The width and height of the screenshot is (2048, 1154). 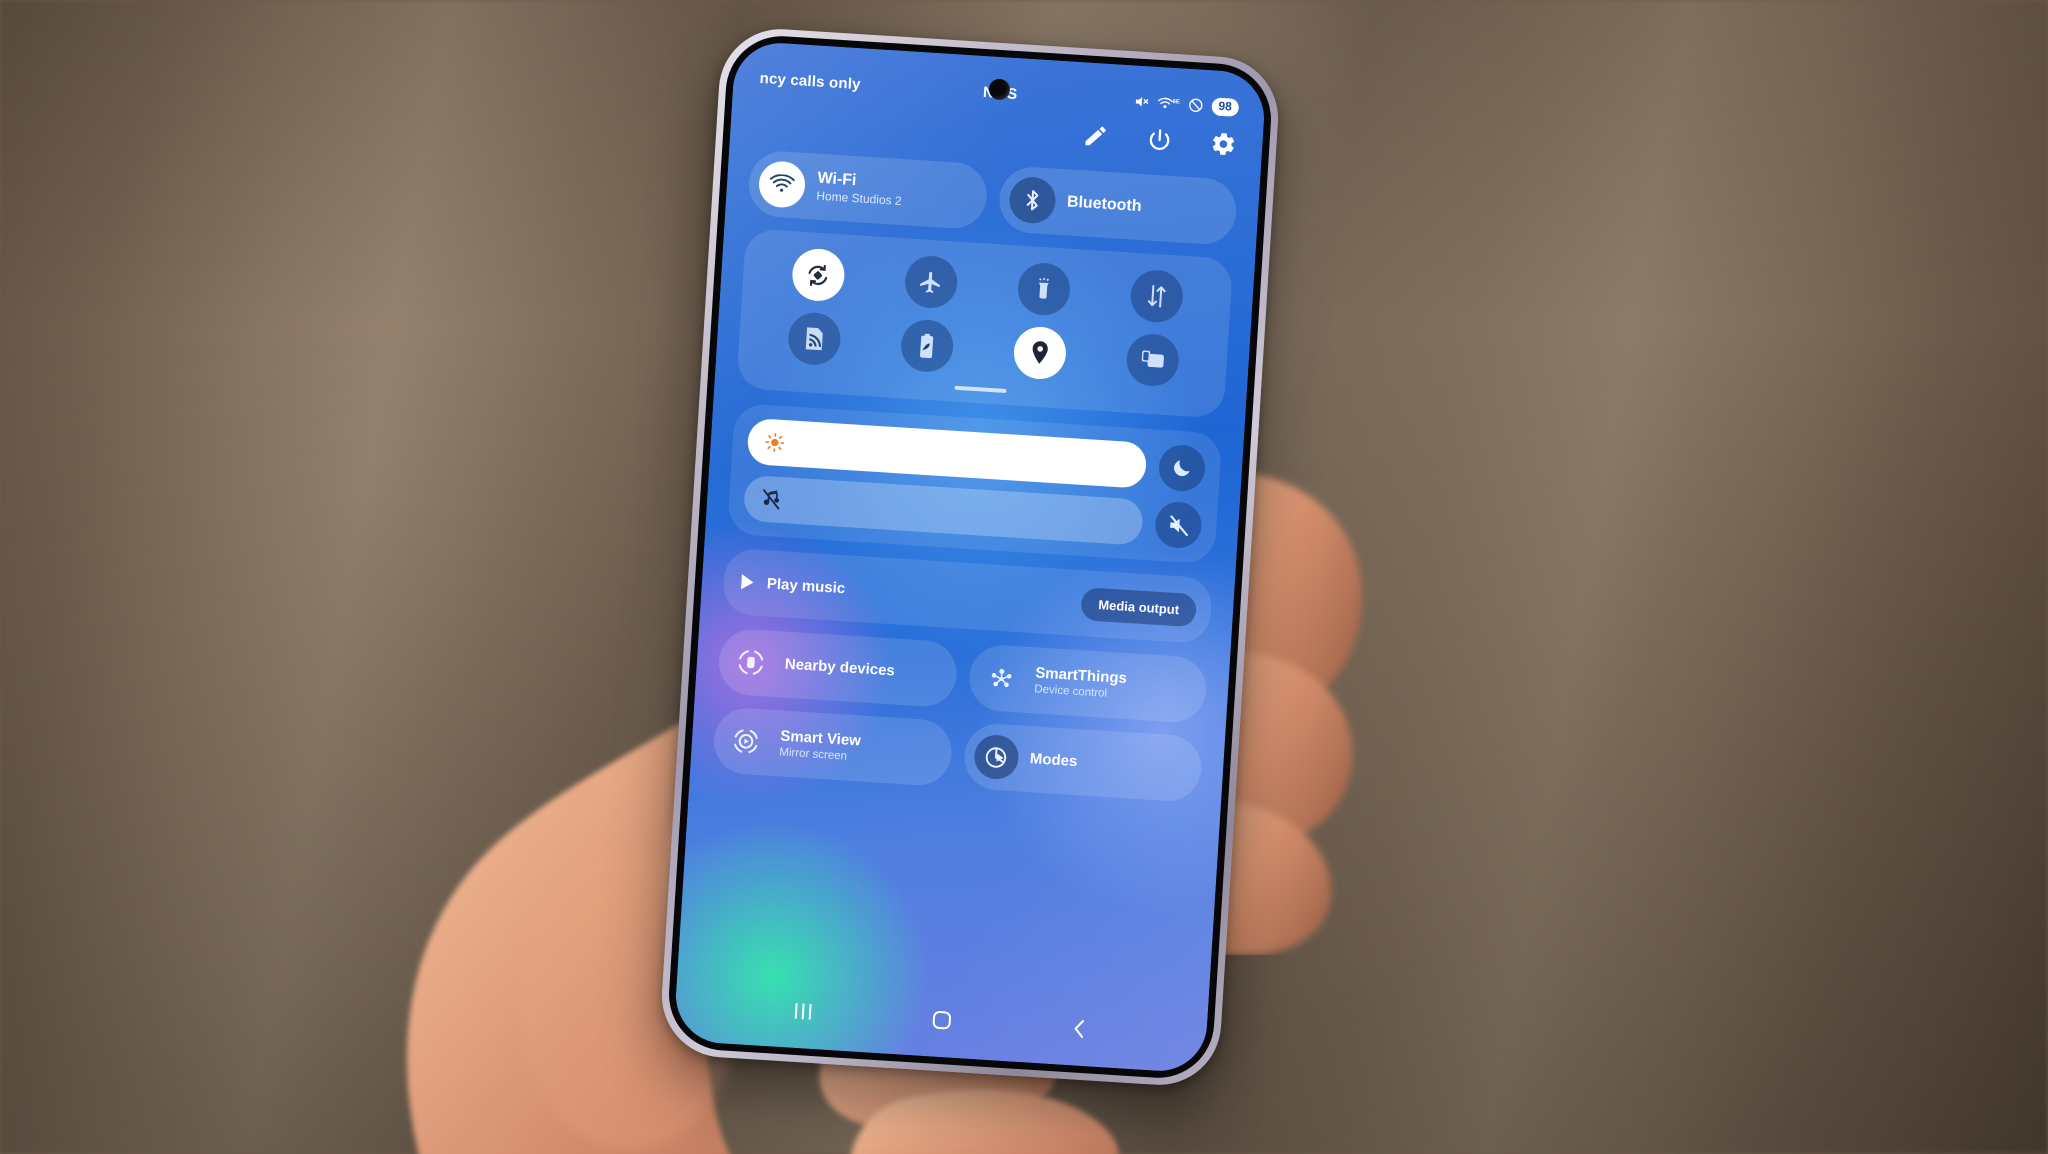 What do you see at coordinates (747, 582) in the screenshot?
I see `play-icon` at bounding box center [747, 582].